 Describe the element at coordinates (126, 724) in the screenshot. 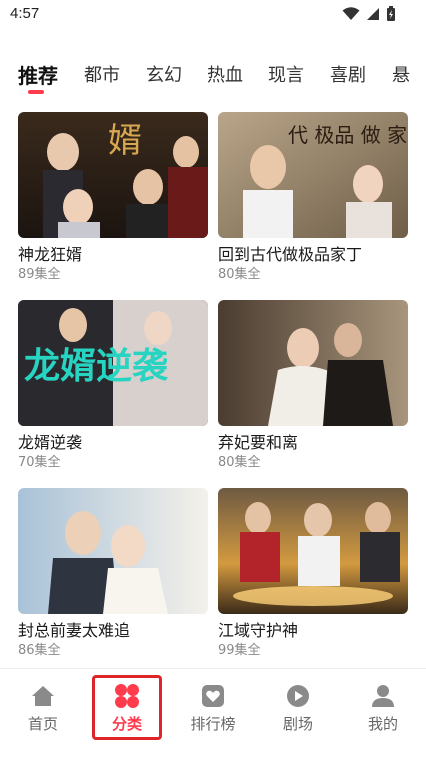

I see `nav-category-label: 分类` at that location.